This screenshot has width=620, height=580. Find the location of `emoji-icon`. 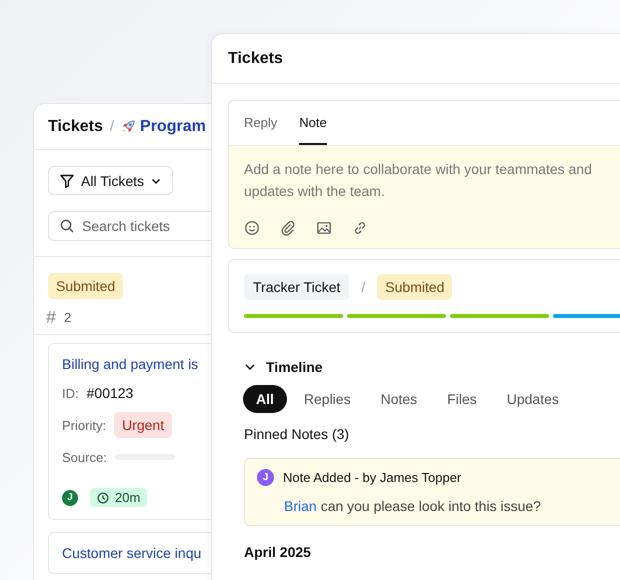

emoji-icon is located at coordinates (252, 228).